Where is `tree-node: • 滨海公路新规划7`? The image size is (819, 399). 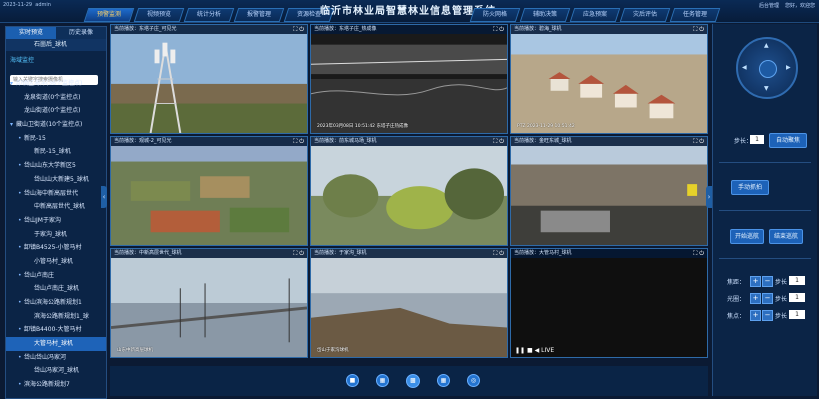
tree-node: • 滨海公路新规划7 is located at coordinates (56, 385).